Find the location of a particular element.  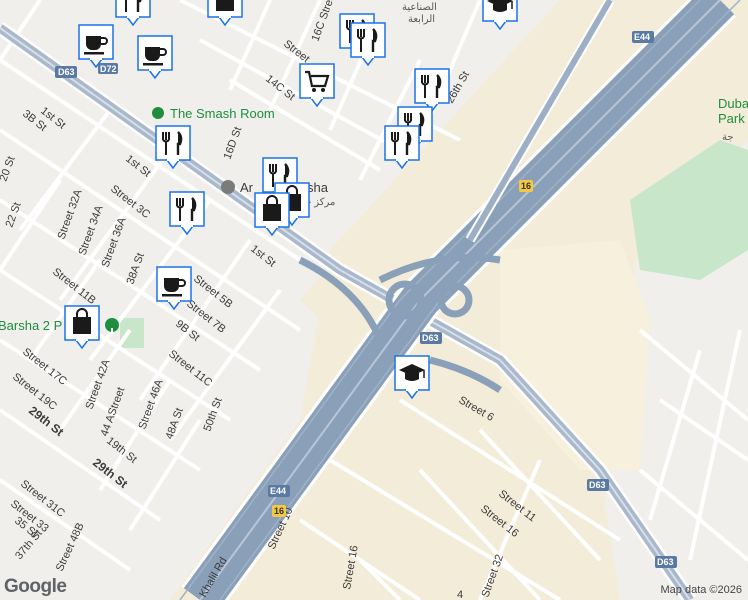

shield-d63-c: D63 is located at coordinates (598, 485).